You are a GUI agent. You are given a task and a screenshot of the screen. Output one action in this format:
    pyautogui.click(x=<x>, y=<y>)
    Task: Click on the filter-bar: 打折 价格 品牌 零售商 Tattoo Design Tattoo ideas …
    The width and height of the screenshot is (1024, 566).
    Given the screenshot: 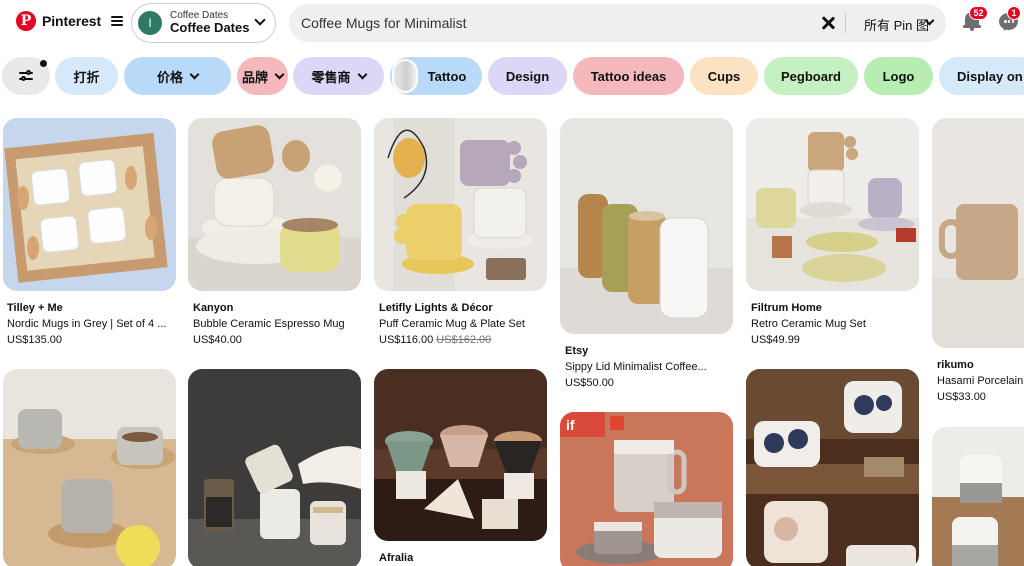 What is the action you would take?
    pyautogui.click(x=512, y=76)
    